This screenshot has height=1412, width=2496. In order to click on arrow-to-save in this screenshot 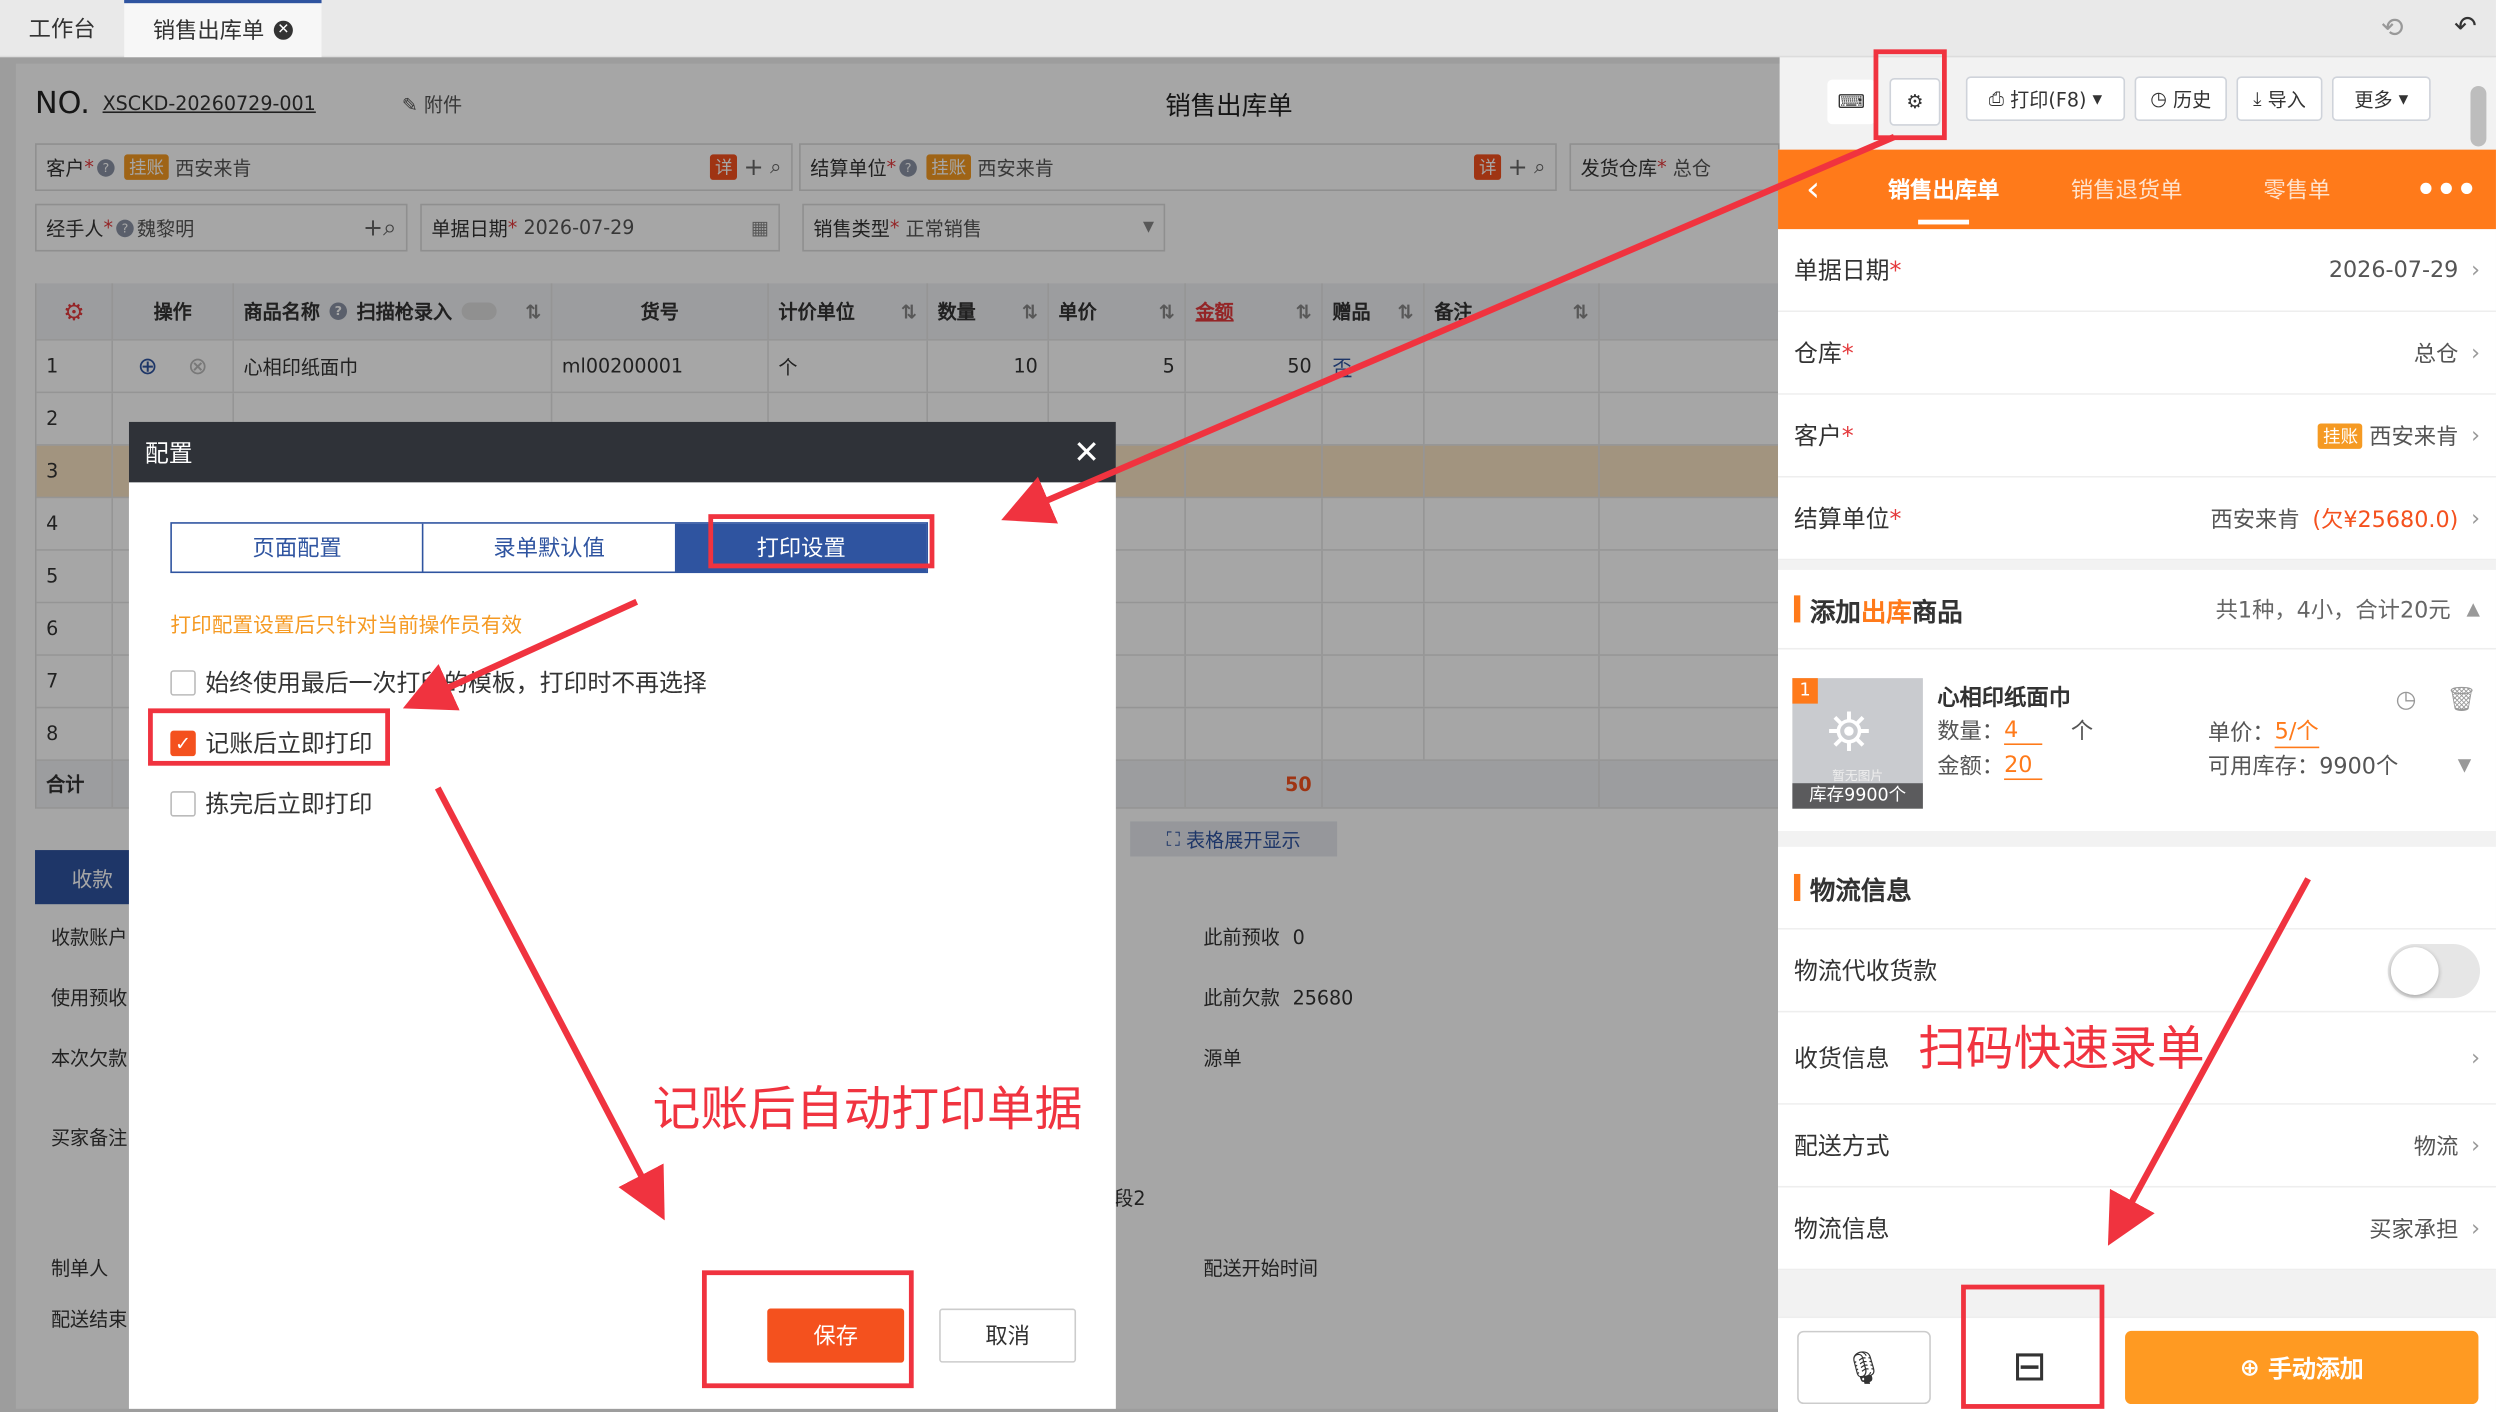, I will do `click(549, 1003)`.